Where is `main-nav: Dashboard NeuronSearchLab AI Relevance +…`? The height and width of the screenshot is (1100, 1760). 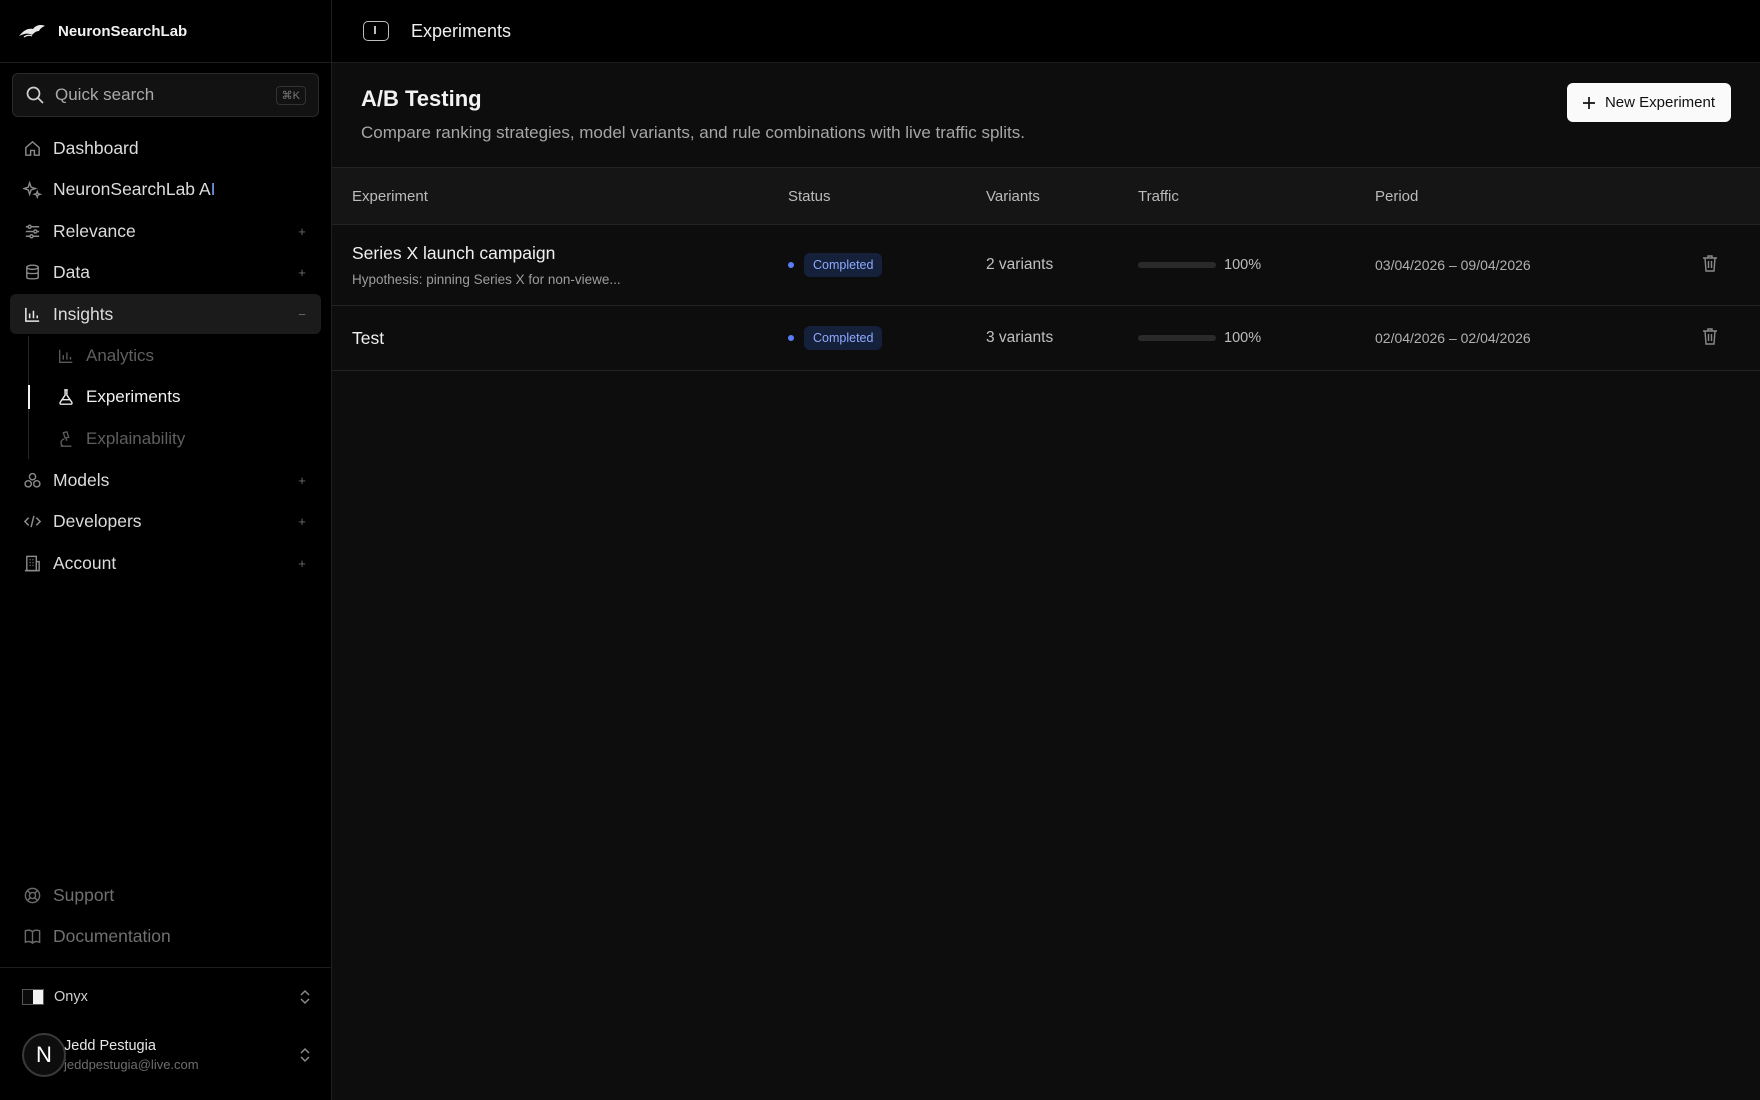
main-nav: Dashboard NeuronSearchLab AI Relevance +… is located at coordinates (165, 356).